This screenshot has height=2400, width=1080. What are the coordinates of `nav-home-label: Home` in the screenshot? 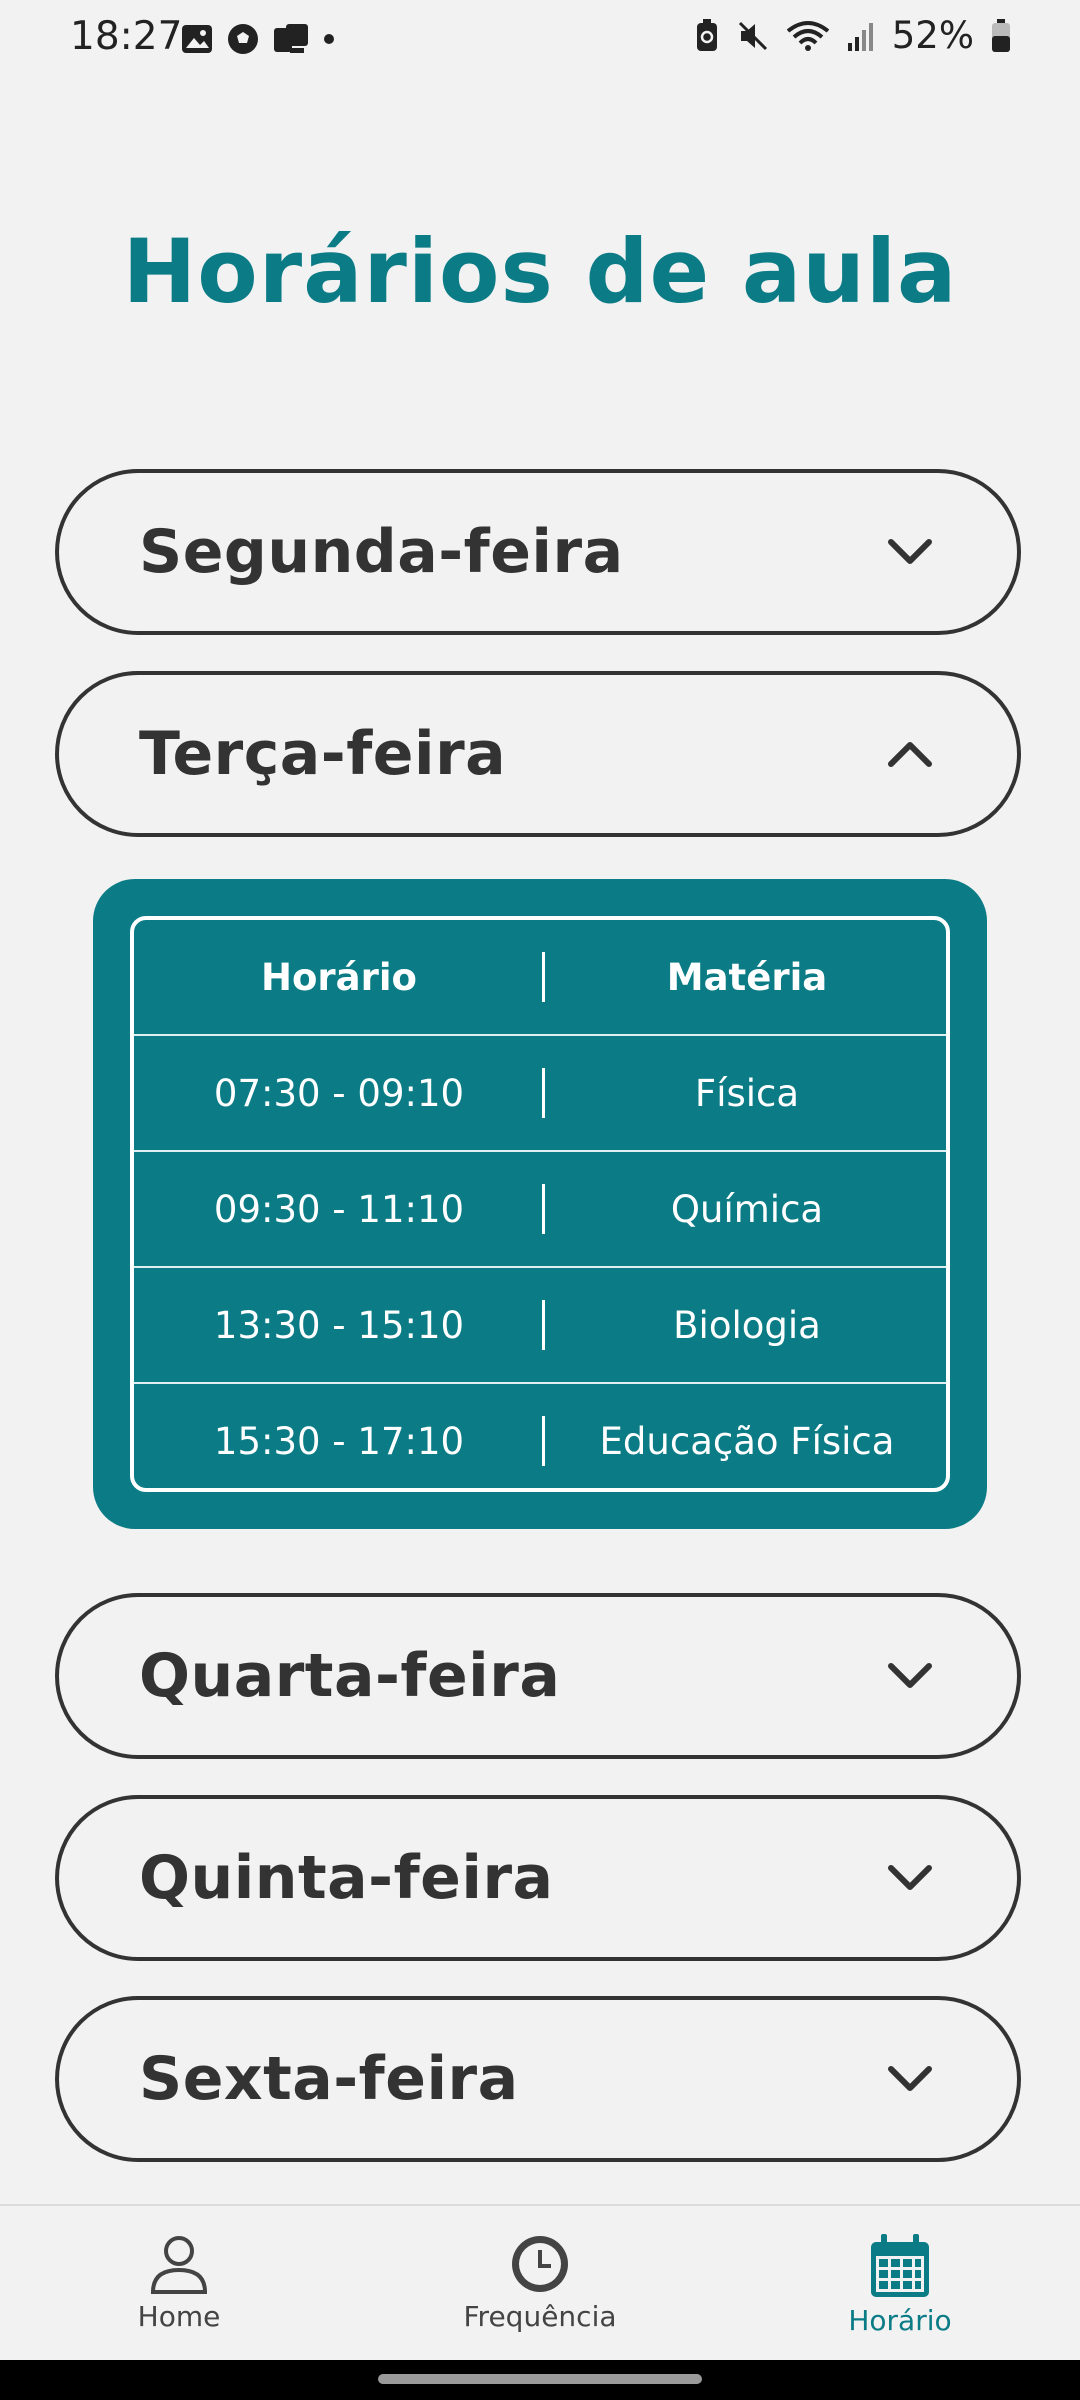 It's located at (179, 2316).